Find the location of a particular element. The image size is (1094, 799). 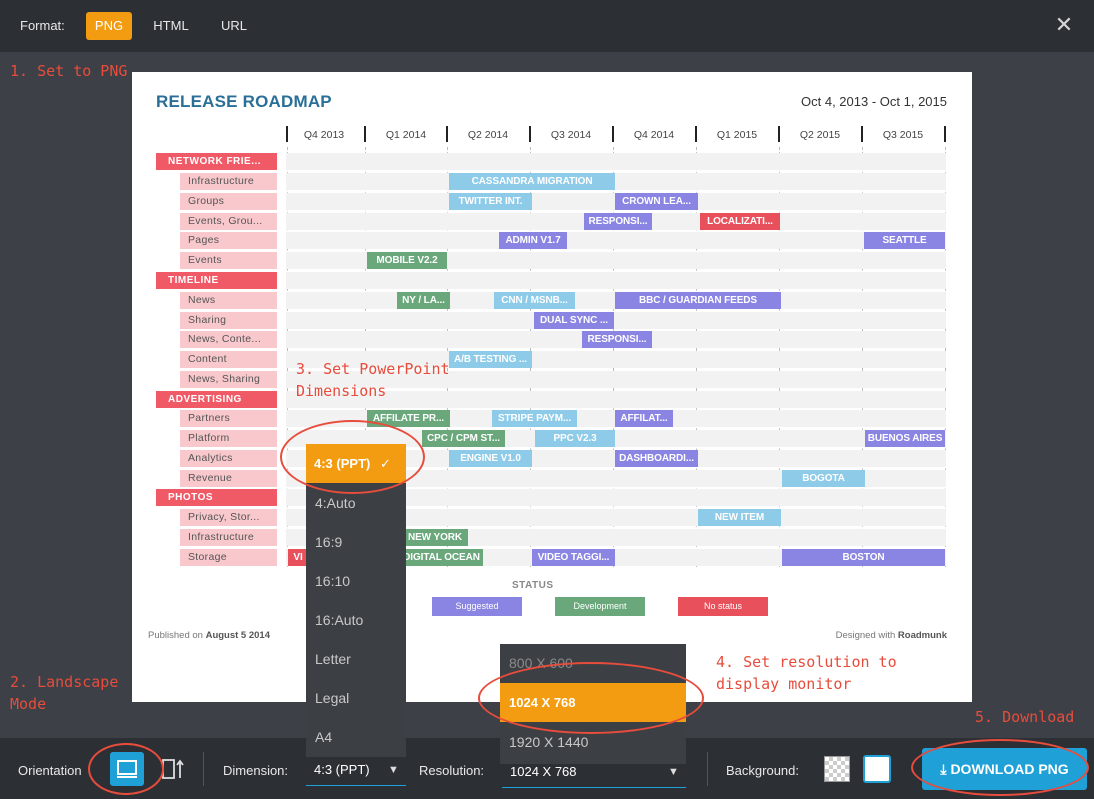

dimension-option: Letter is located at coordinates (356, 659).